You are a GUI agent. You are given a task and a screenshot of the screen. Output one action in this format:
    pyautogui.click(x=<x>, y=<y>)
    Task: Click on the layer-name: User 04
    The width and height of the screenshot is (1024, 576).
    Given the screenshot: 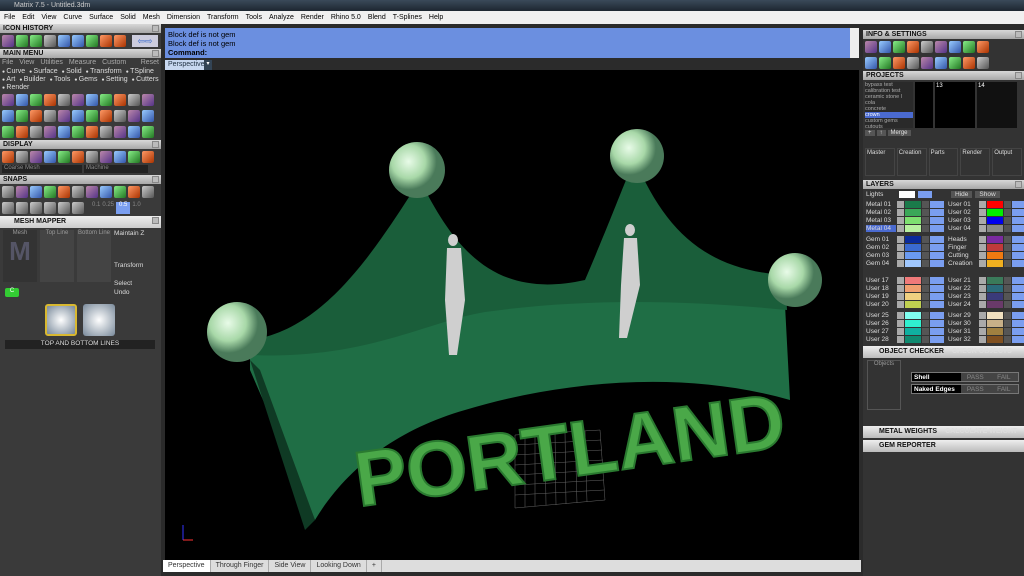 What is the action you would take?
    pyautogui.click(x=963, y=228)
    